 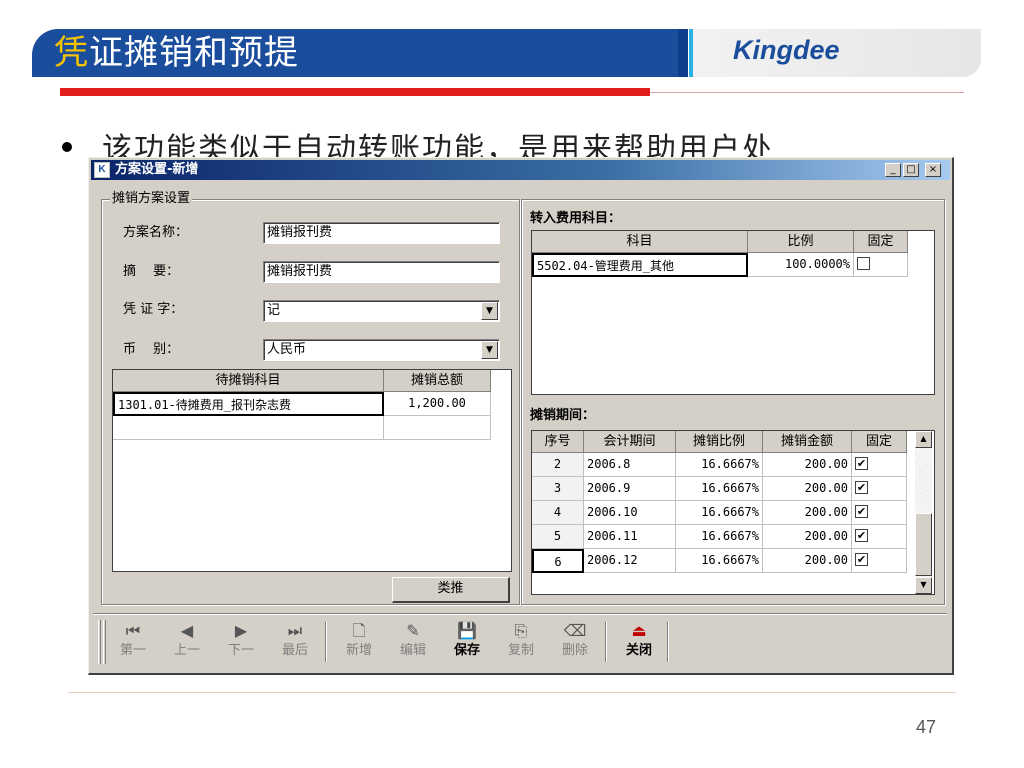 I want to click on close-button: ⏏ 关闭, so click(x=639, y=643).